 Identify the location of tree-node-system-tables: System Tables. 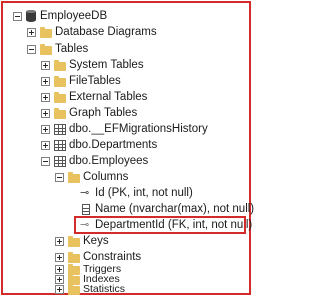
(125, 65).